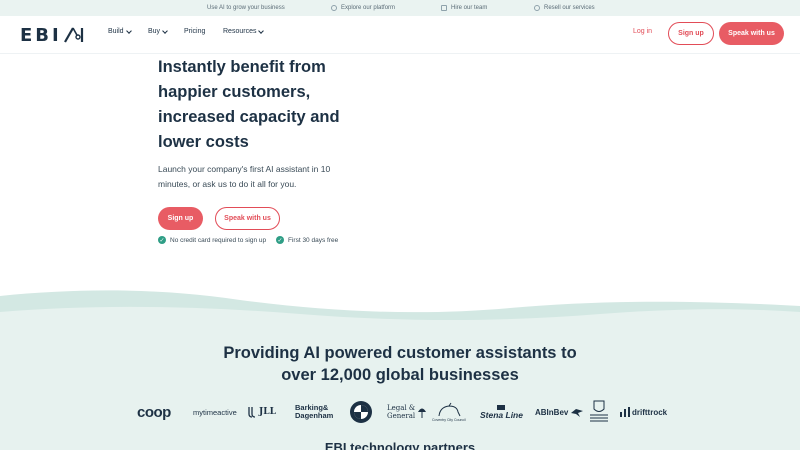  I want to click on hero-title-line: happier customers,, so click(234, 92).